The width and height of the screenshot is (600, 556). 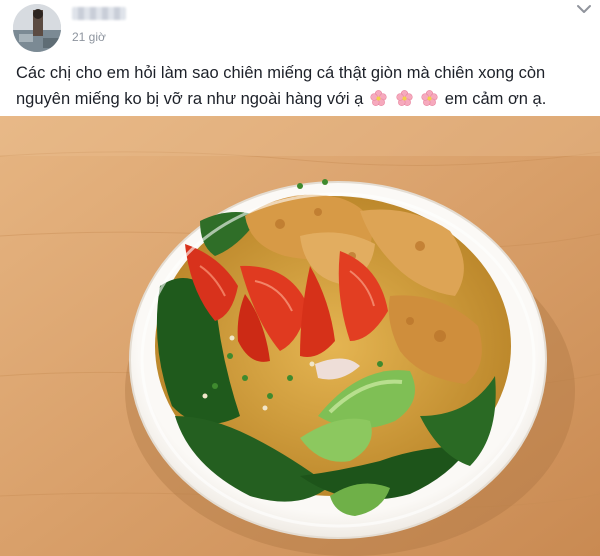 What do you see at coordinates (89, 37) in the screenshot?
I see `post-timestamp: 21 giờ` at bounding box center [89, 37].